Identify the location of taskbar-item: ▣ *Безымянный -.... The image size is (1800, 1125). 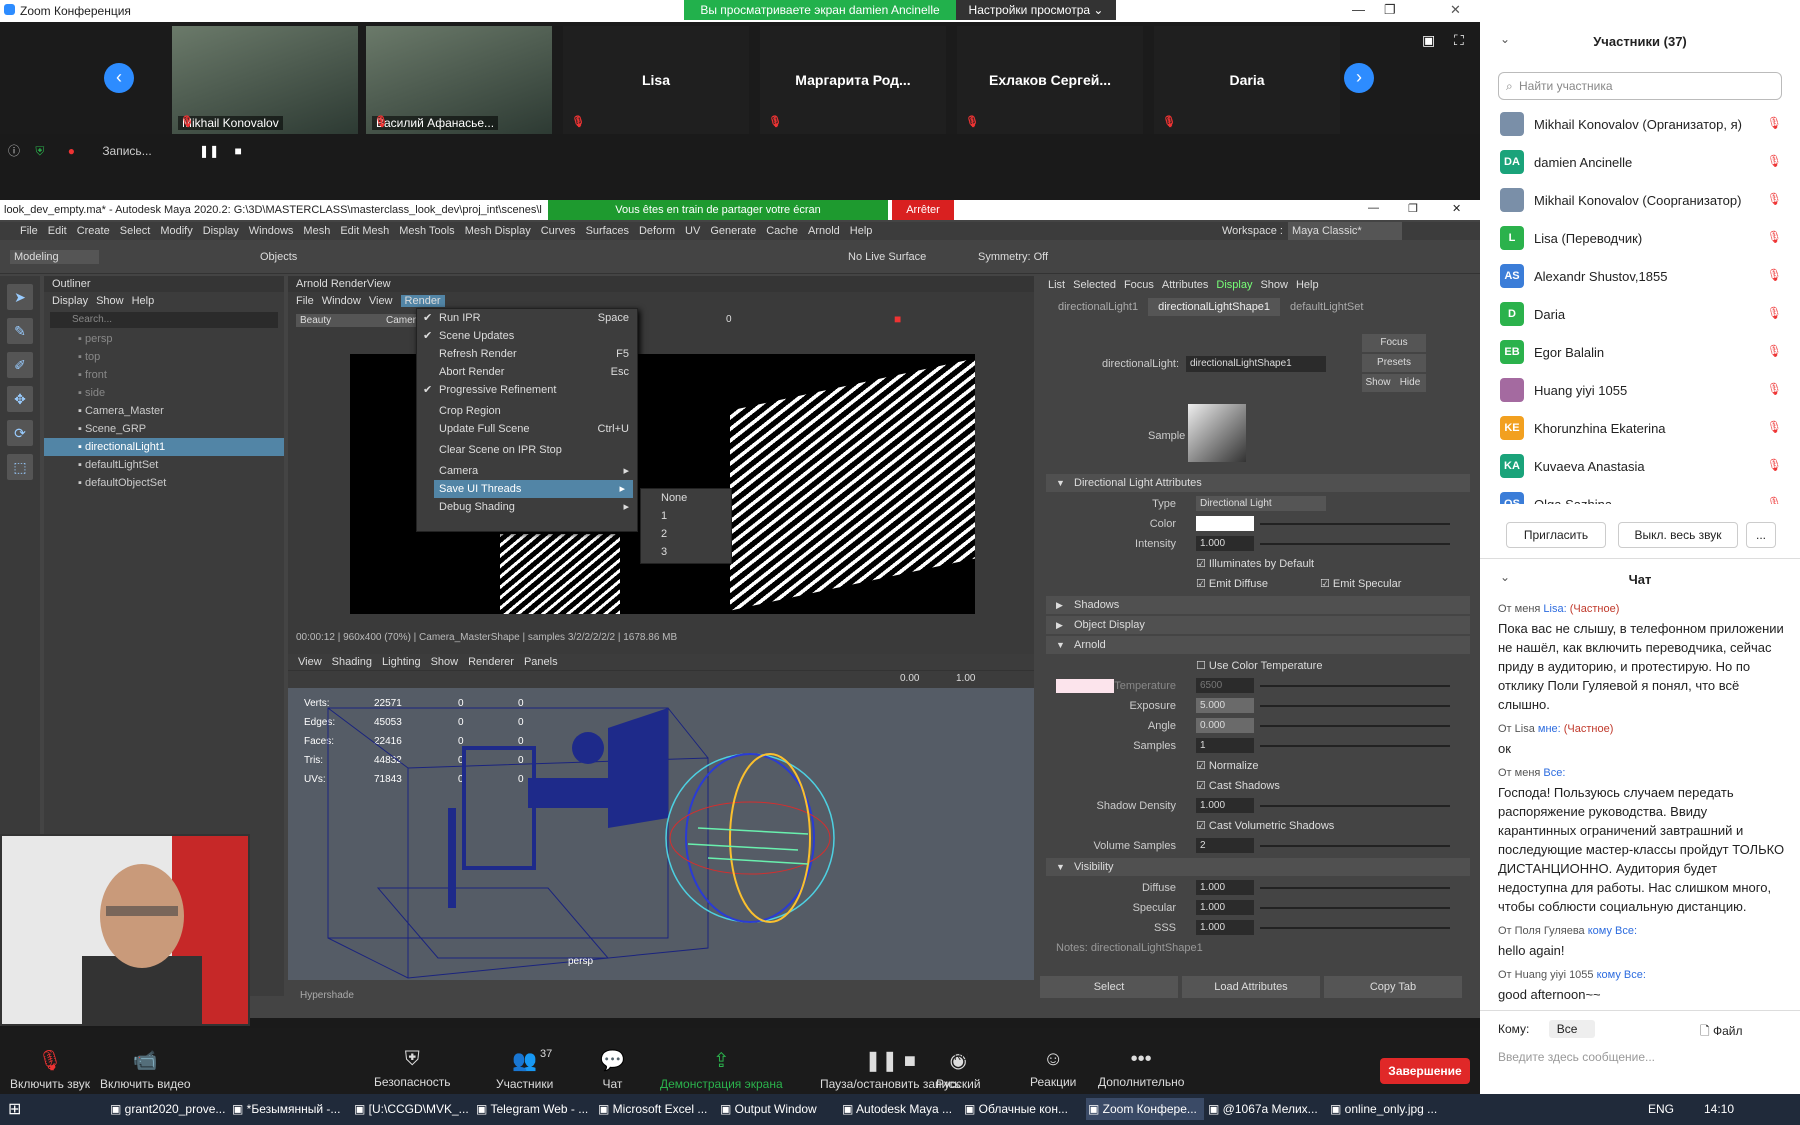
(291, 1109).